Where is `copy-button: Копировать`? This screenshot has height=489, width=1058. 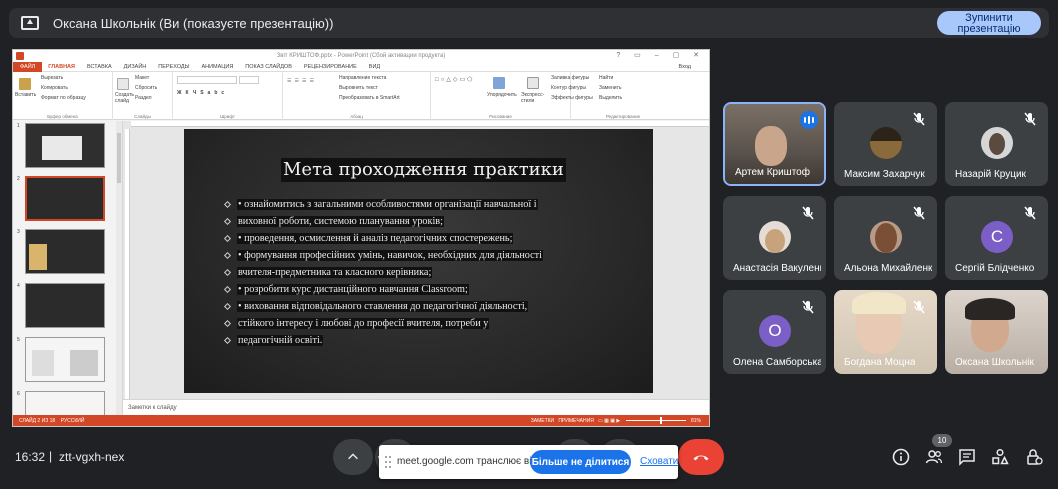
copy-button: Копировать is located at coordinates (54, 88).